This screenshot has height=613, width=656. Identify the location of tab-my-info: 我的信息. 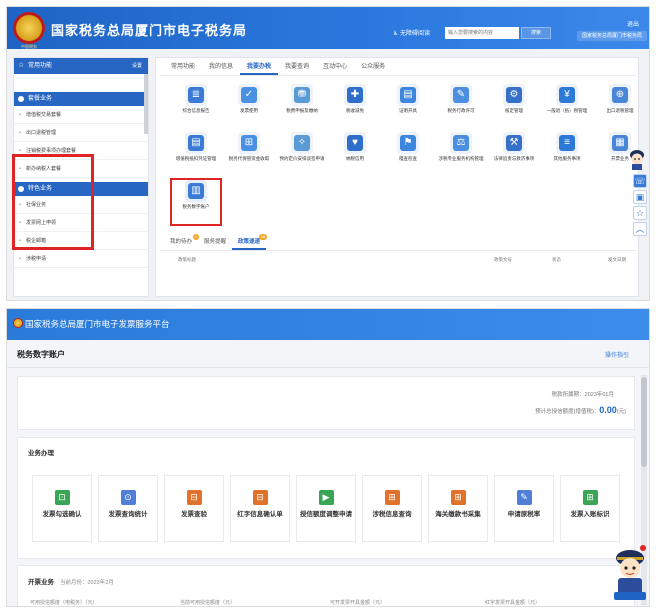
(221, 68).